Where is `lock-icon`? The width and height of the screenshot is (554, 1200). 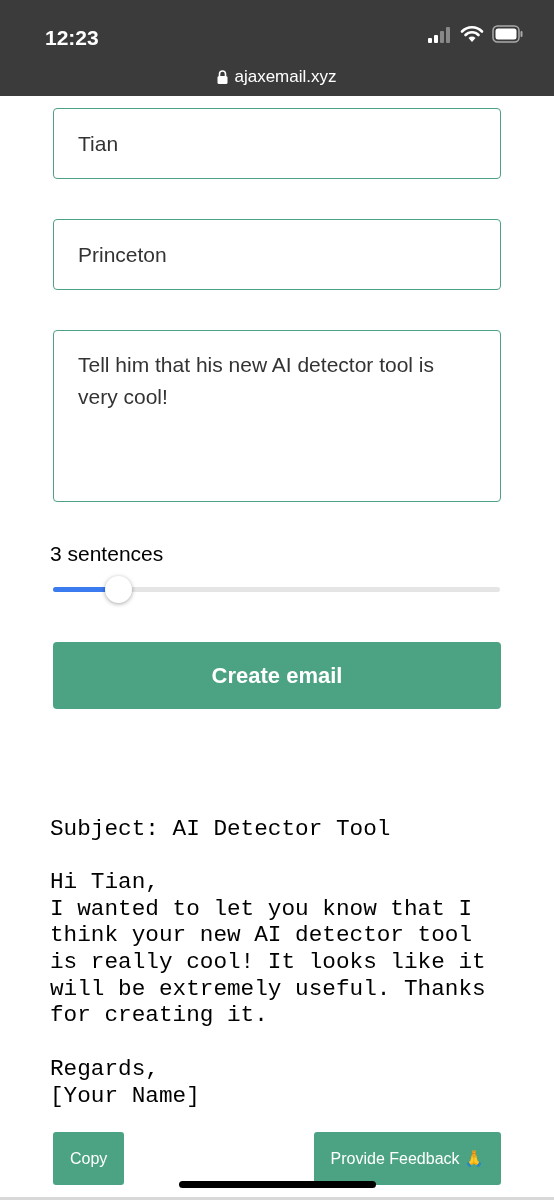
lock-icon is located at coordinates (223, 76).